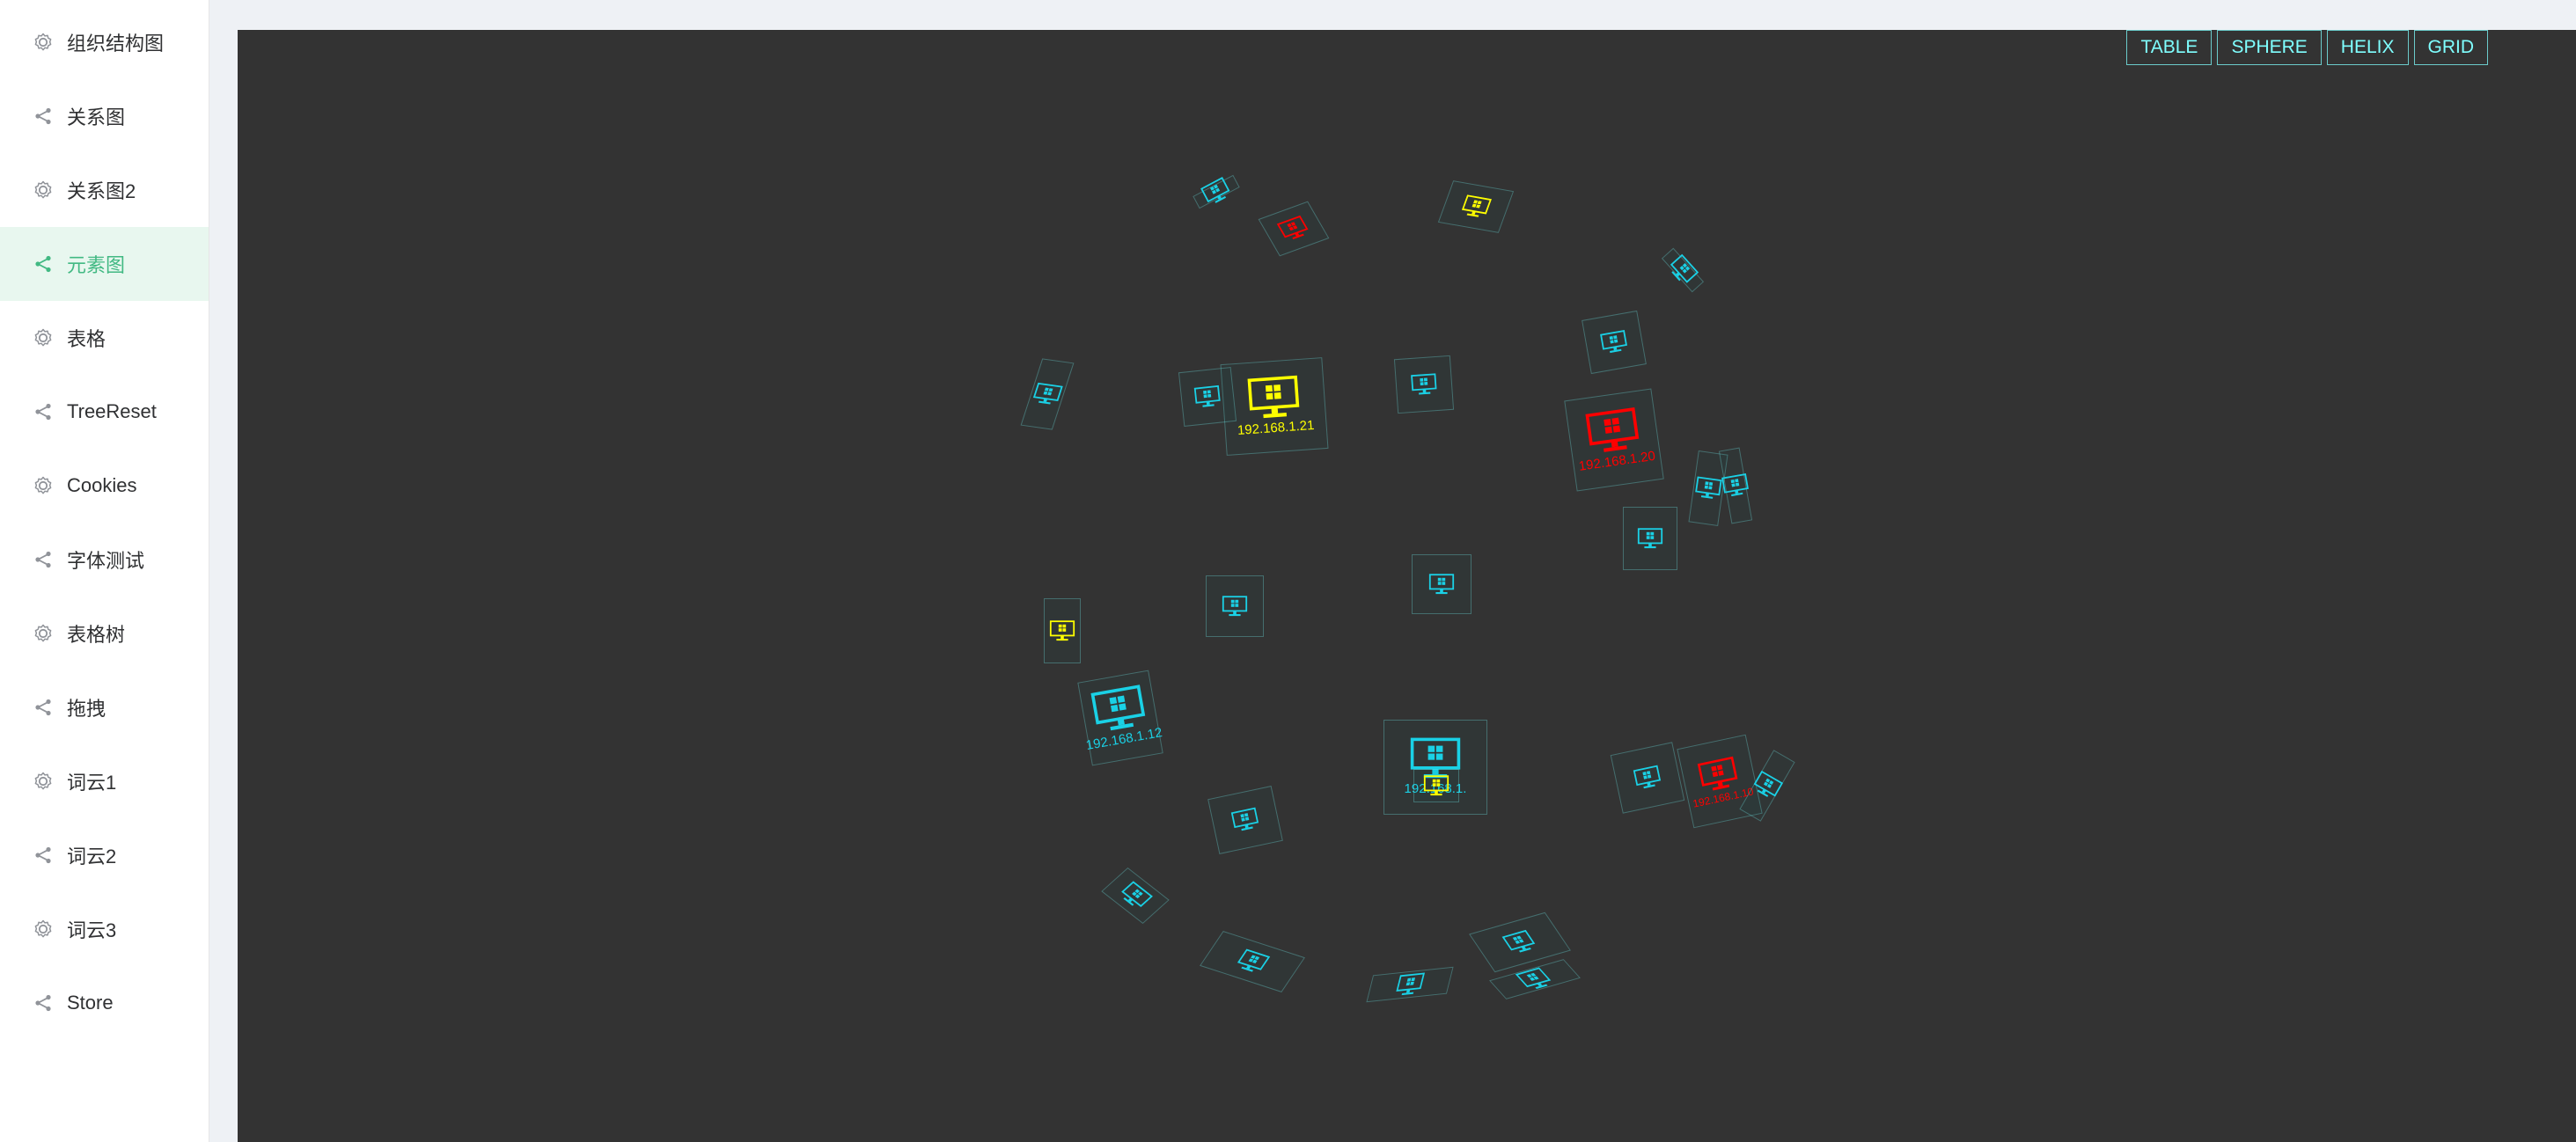 The width and height of the screenshot is (2576, 1142). What do you see at coordinates (96, 635) in the screenshot?
I see `sidebar-item-label: 表格树` at bounding box center [96, 635].